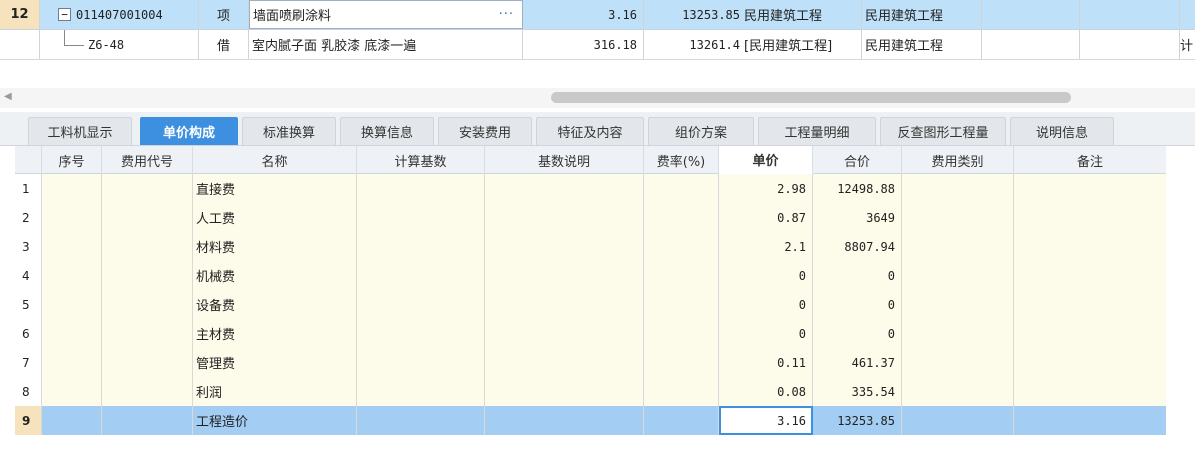 Image resolution: width=1195 pixels, height=468 pixels. I want to click on grid-row-total: 9 工程造价 3.16 13253.85, so click(590, 420).